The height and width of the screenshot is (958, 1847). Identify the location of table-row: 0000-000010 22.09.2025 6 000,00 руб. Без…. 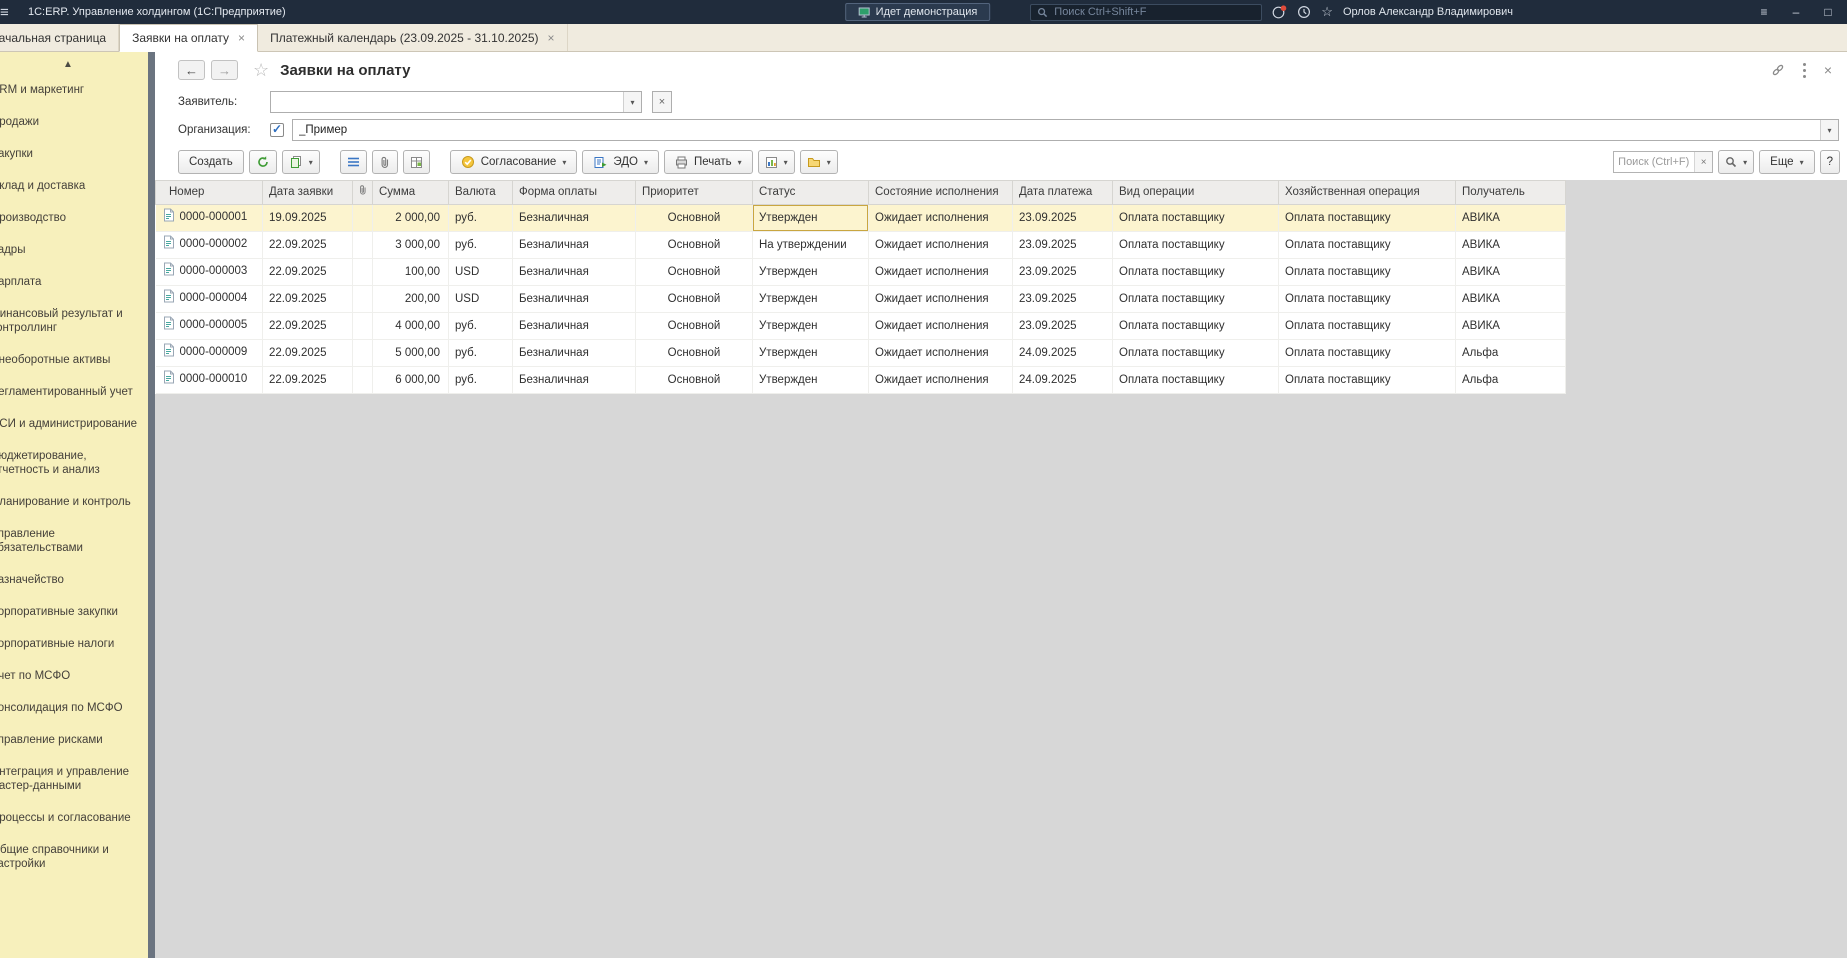
(860, 380).